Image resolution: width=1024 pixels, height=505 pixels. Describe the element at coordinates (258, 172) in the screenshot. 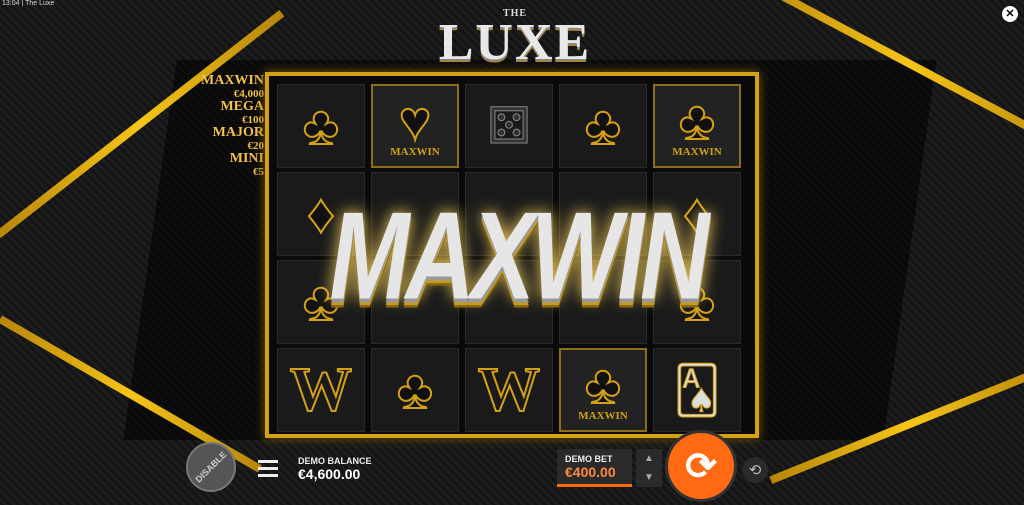

I see `jackpot-value: €5` at that location.